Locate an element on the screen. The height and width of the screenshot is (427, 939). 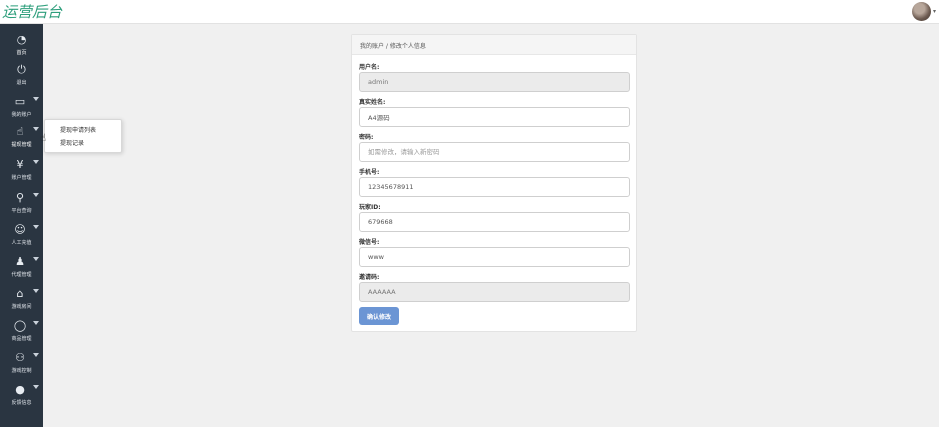
sidebar-item-products: ◯ 商品管理 is located at coordinates (21, 332).